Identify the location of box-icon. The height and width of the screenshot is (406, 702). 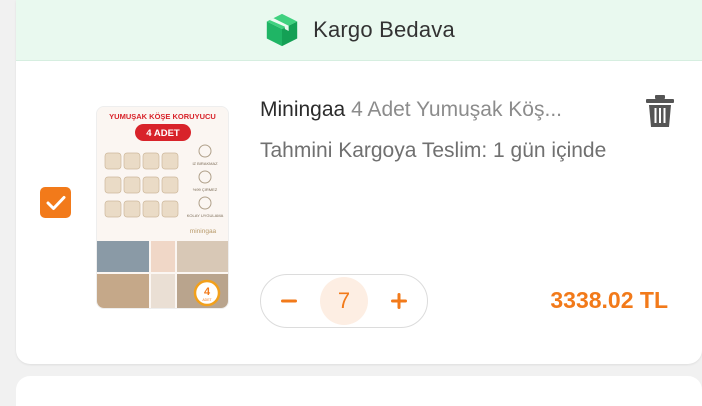
(282, 30).